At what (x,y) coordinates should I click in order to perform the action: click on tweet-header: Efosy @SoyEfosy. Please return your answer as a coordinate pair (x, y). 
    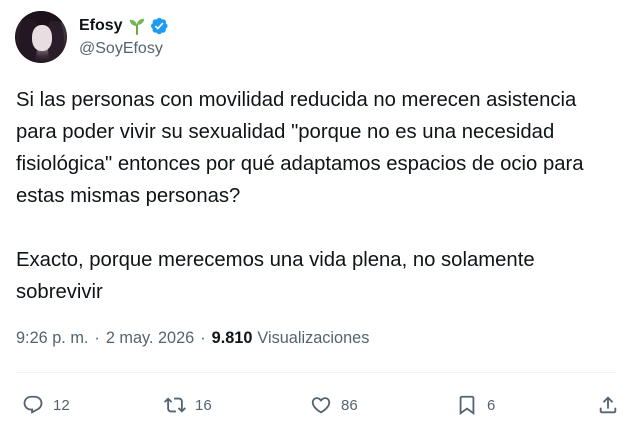
    Looking at the image, I should click on (92, 37).